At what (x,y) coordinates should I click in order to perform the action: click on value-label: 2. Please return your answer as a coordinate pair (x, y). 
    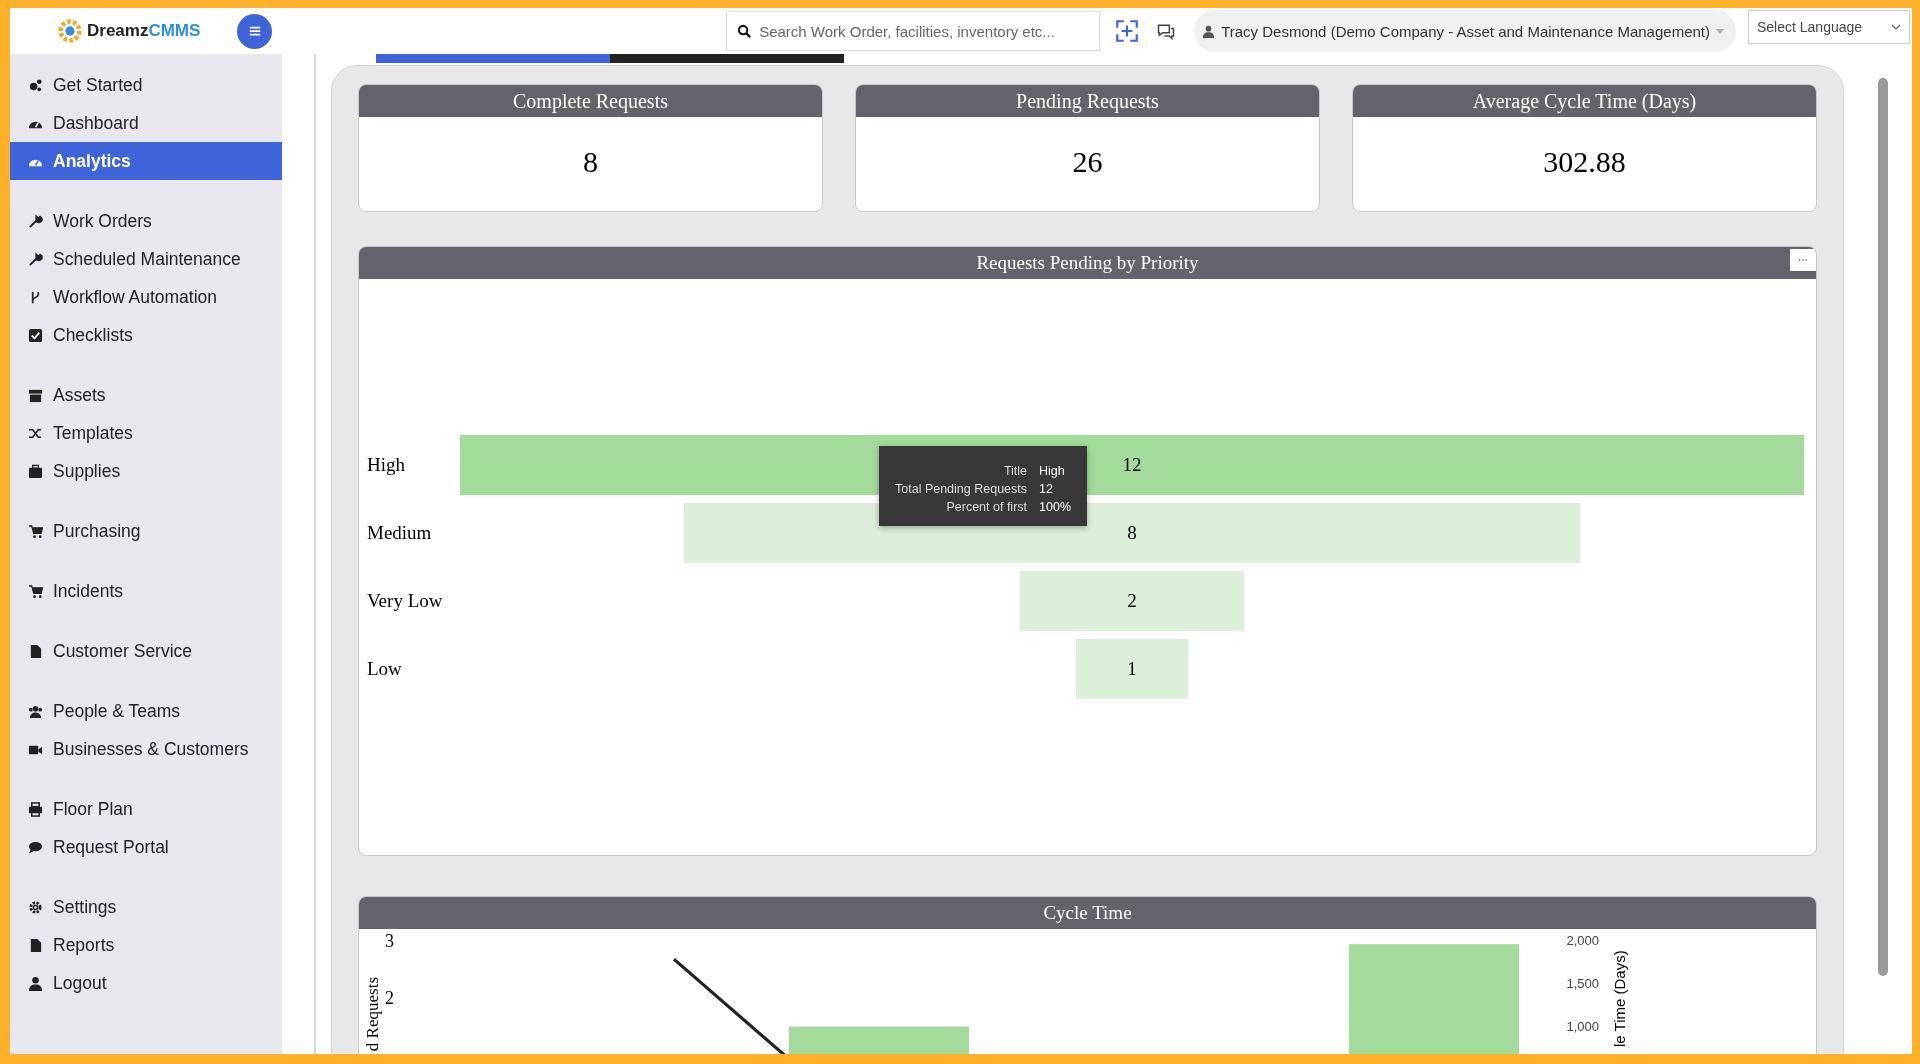
    Looking at the image, I should click on (1132, 601).